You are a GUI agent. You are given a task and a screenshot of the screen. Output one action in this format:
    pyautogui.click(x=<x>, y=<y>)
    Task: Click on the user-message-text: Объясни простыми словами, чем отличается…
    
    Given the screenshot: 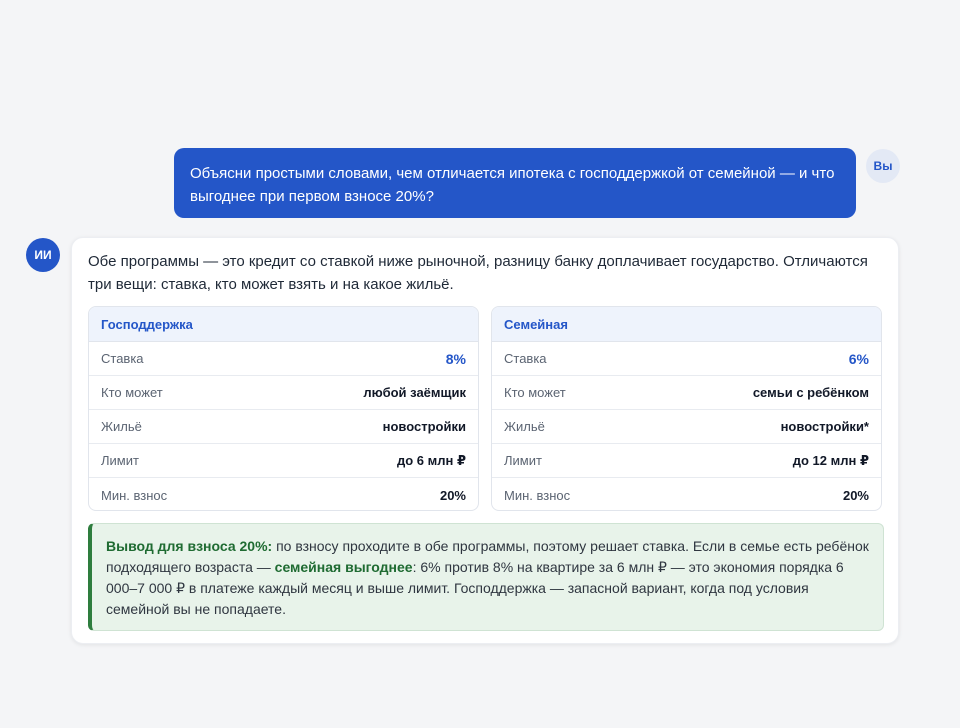 What is the action you would take?
    pyautogui.click(x=512, y=185)
    